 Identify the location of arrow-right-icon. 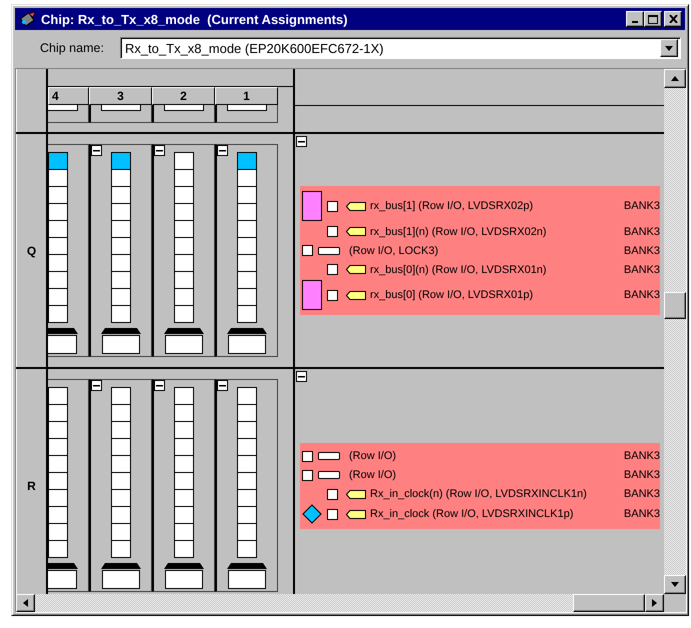
(654, 603).